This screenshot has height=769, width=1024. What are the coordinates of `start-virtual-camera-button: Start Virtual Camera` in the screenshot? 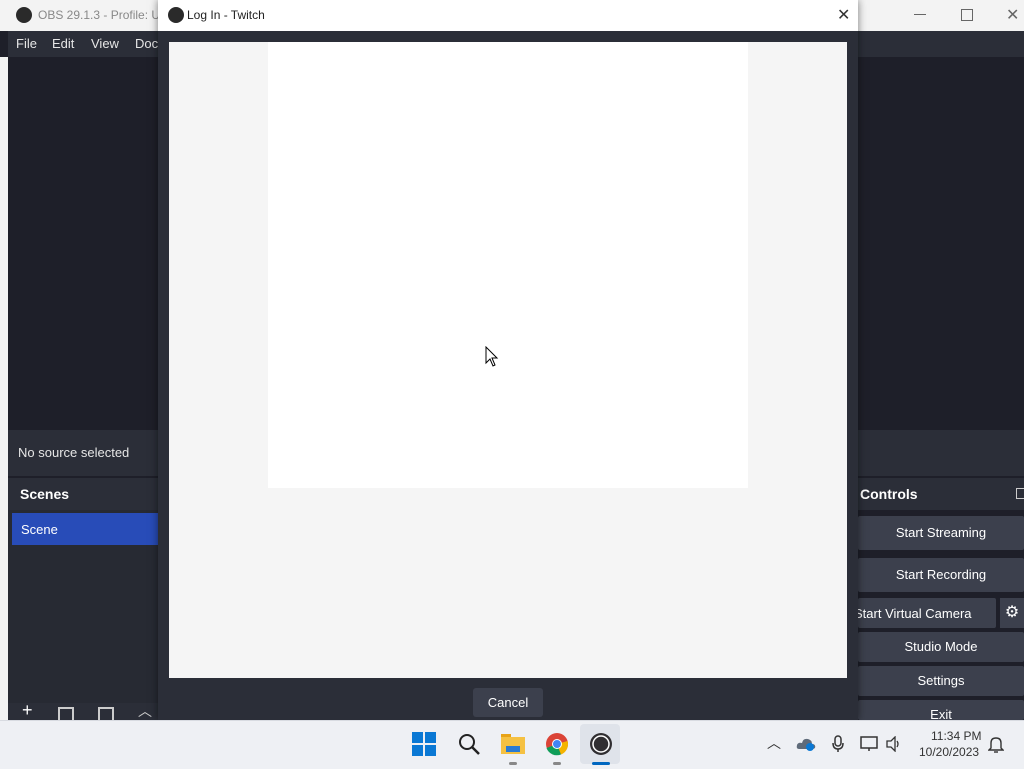 It's located at (927, 613).